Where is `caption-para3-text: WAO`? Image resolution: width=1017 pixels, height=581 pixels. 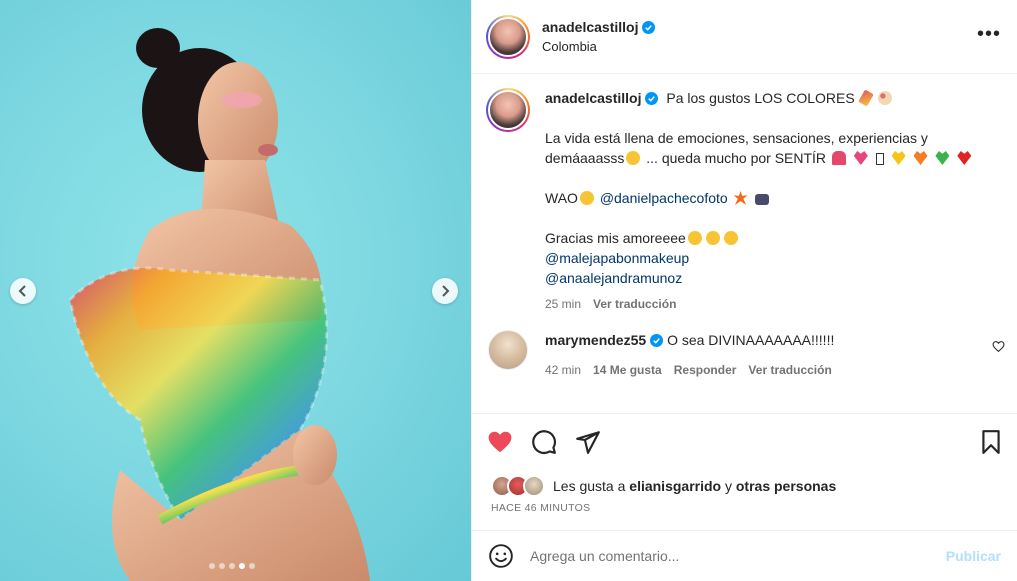 caption-para3-text: WAO is located at coordinates (561, 198).